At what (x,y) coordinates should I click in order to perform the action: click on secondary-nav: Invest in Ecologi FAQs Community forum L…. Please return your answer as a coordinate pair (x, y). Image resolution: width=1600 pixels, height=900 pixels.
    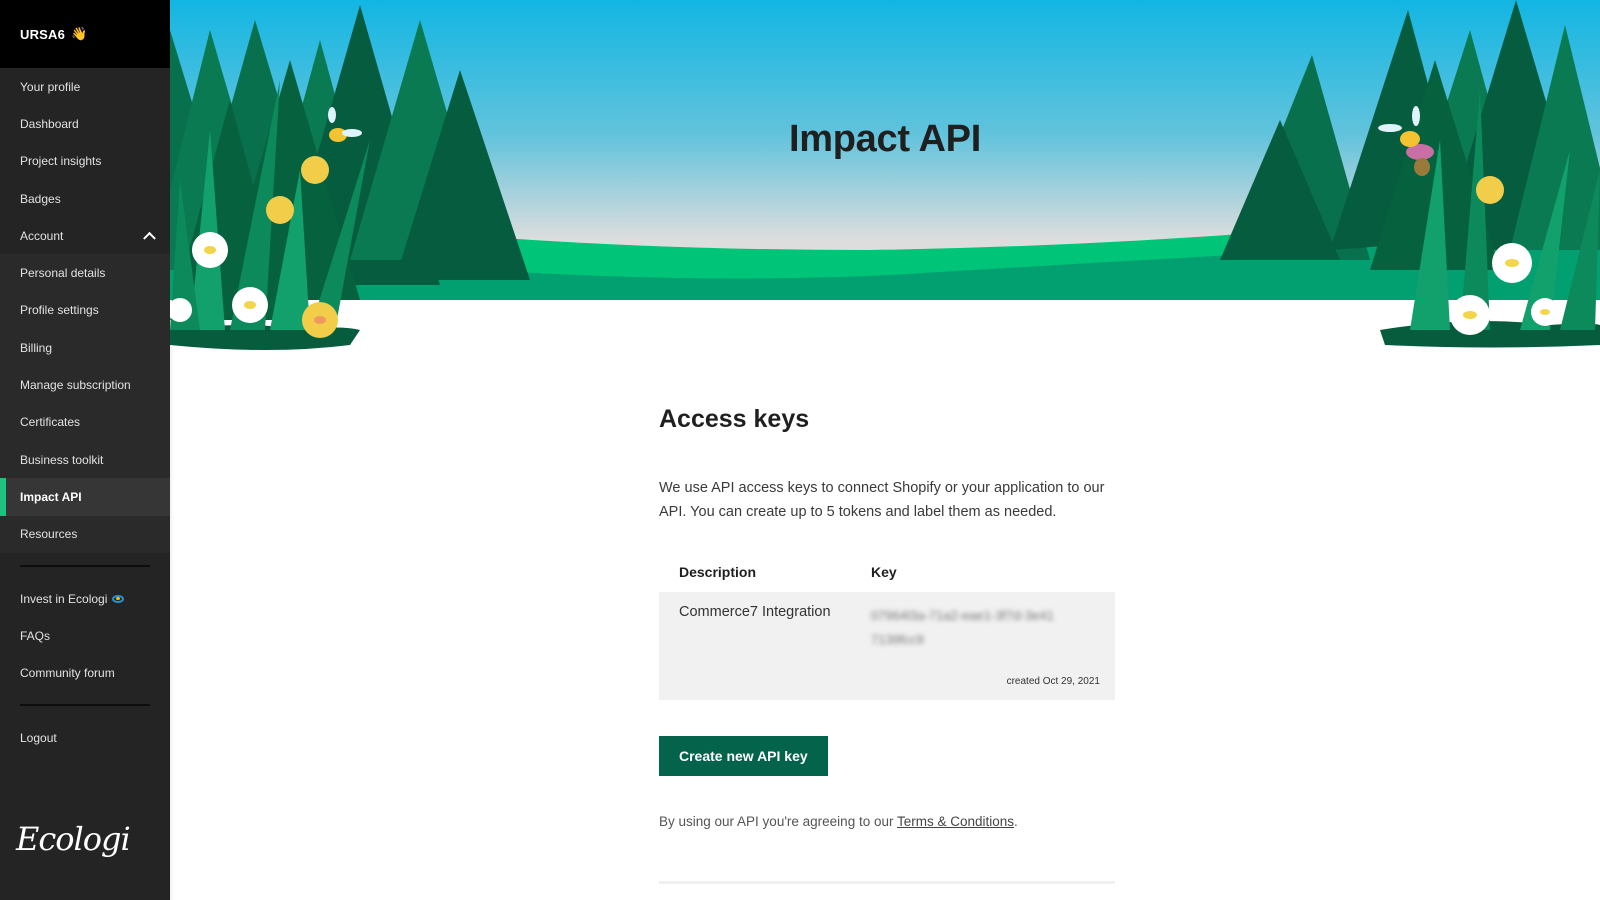
    Looking at the image, I should click on (85, 660).